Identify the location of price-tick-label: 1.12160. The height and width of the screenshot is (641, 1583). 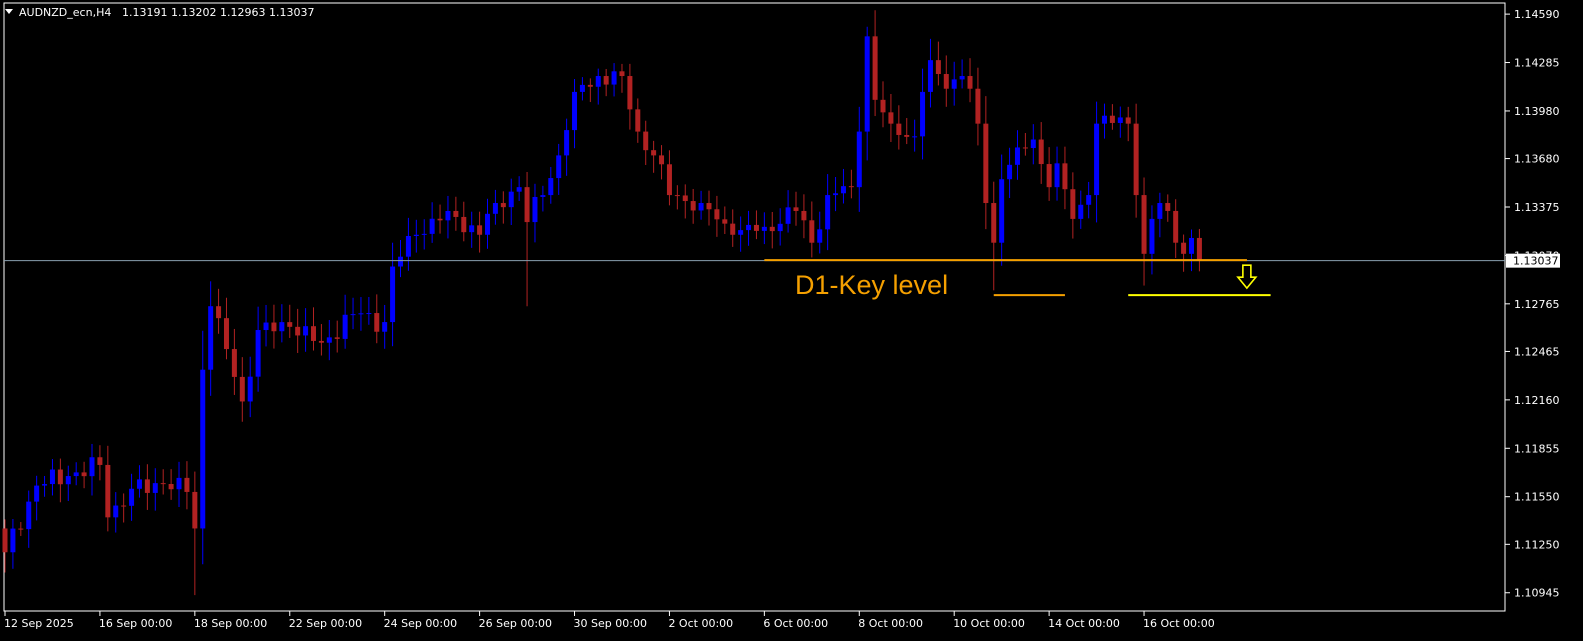
(1537, 400).